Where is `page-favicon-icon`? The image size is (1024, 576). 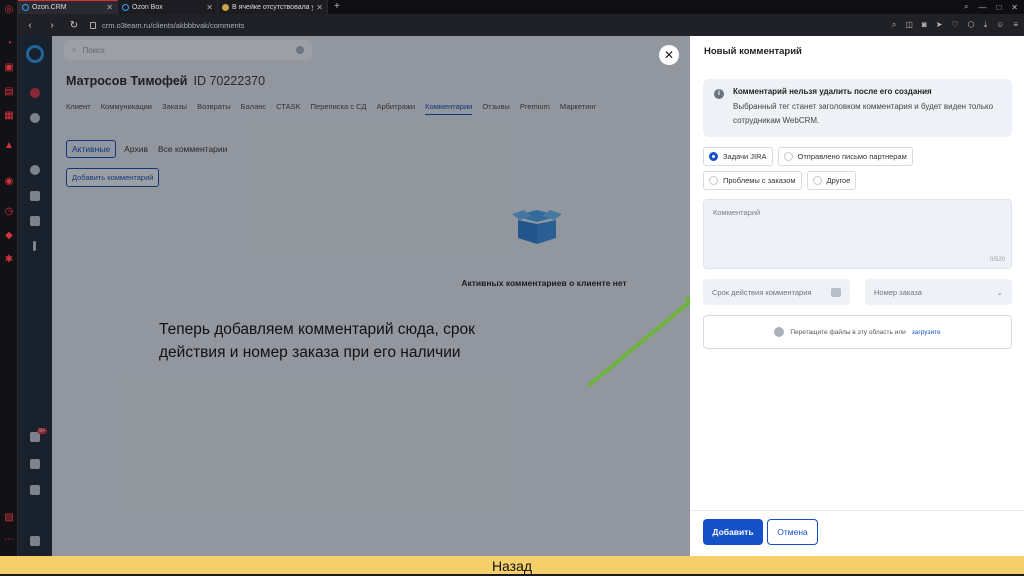 page-favicon-icon is located at coordinates (225, 7).